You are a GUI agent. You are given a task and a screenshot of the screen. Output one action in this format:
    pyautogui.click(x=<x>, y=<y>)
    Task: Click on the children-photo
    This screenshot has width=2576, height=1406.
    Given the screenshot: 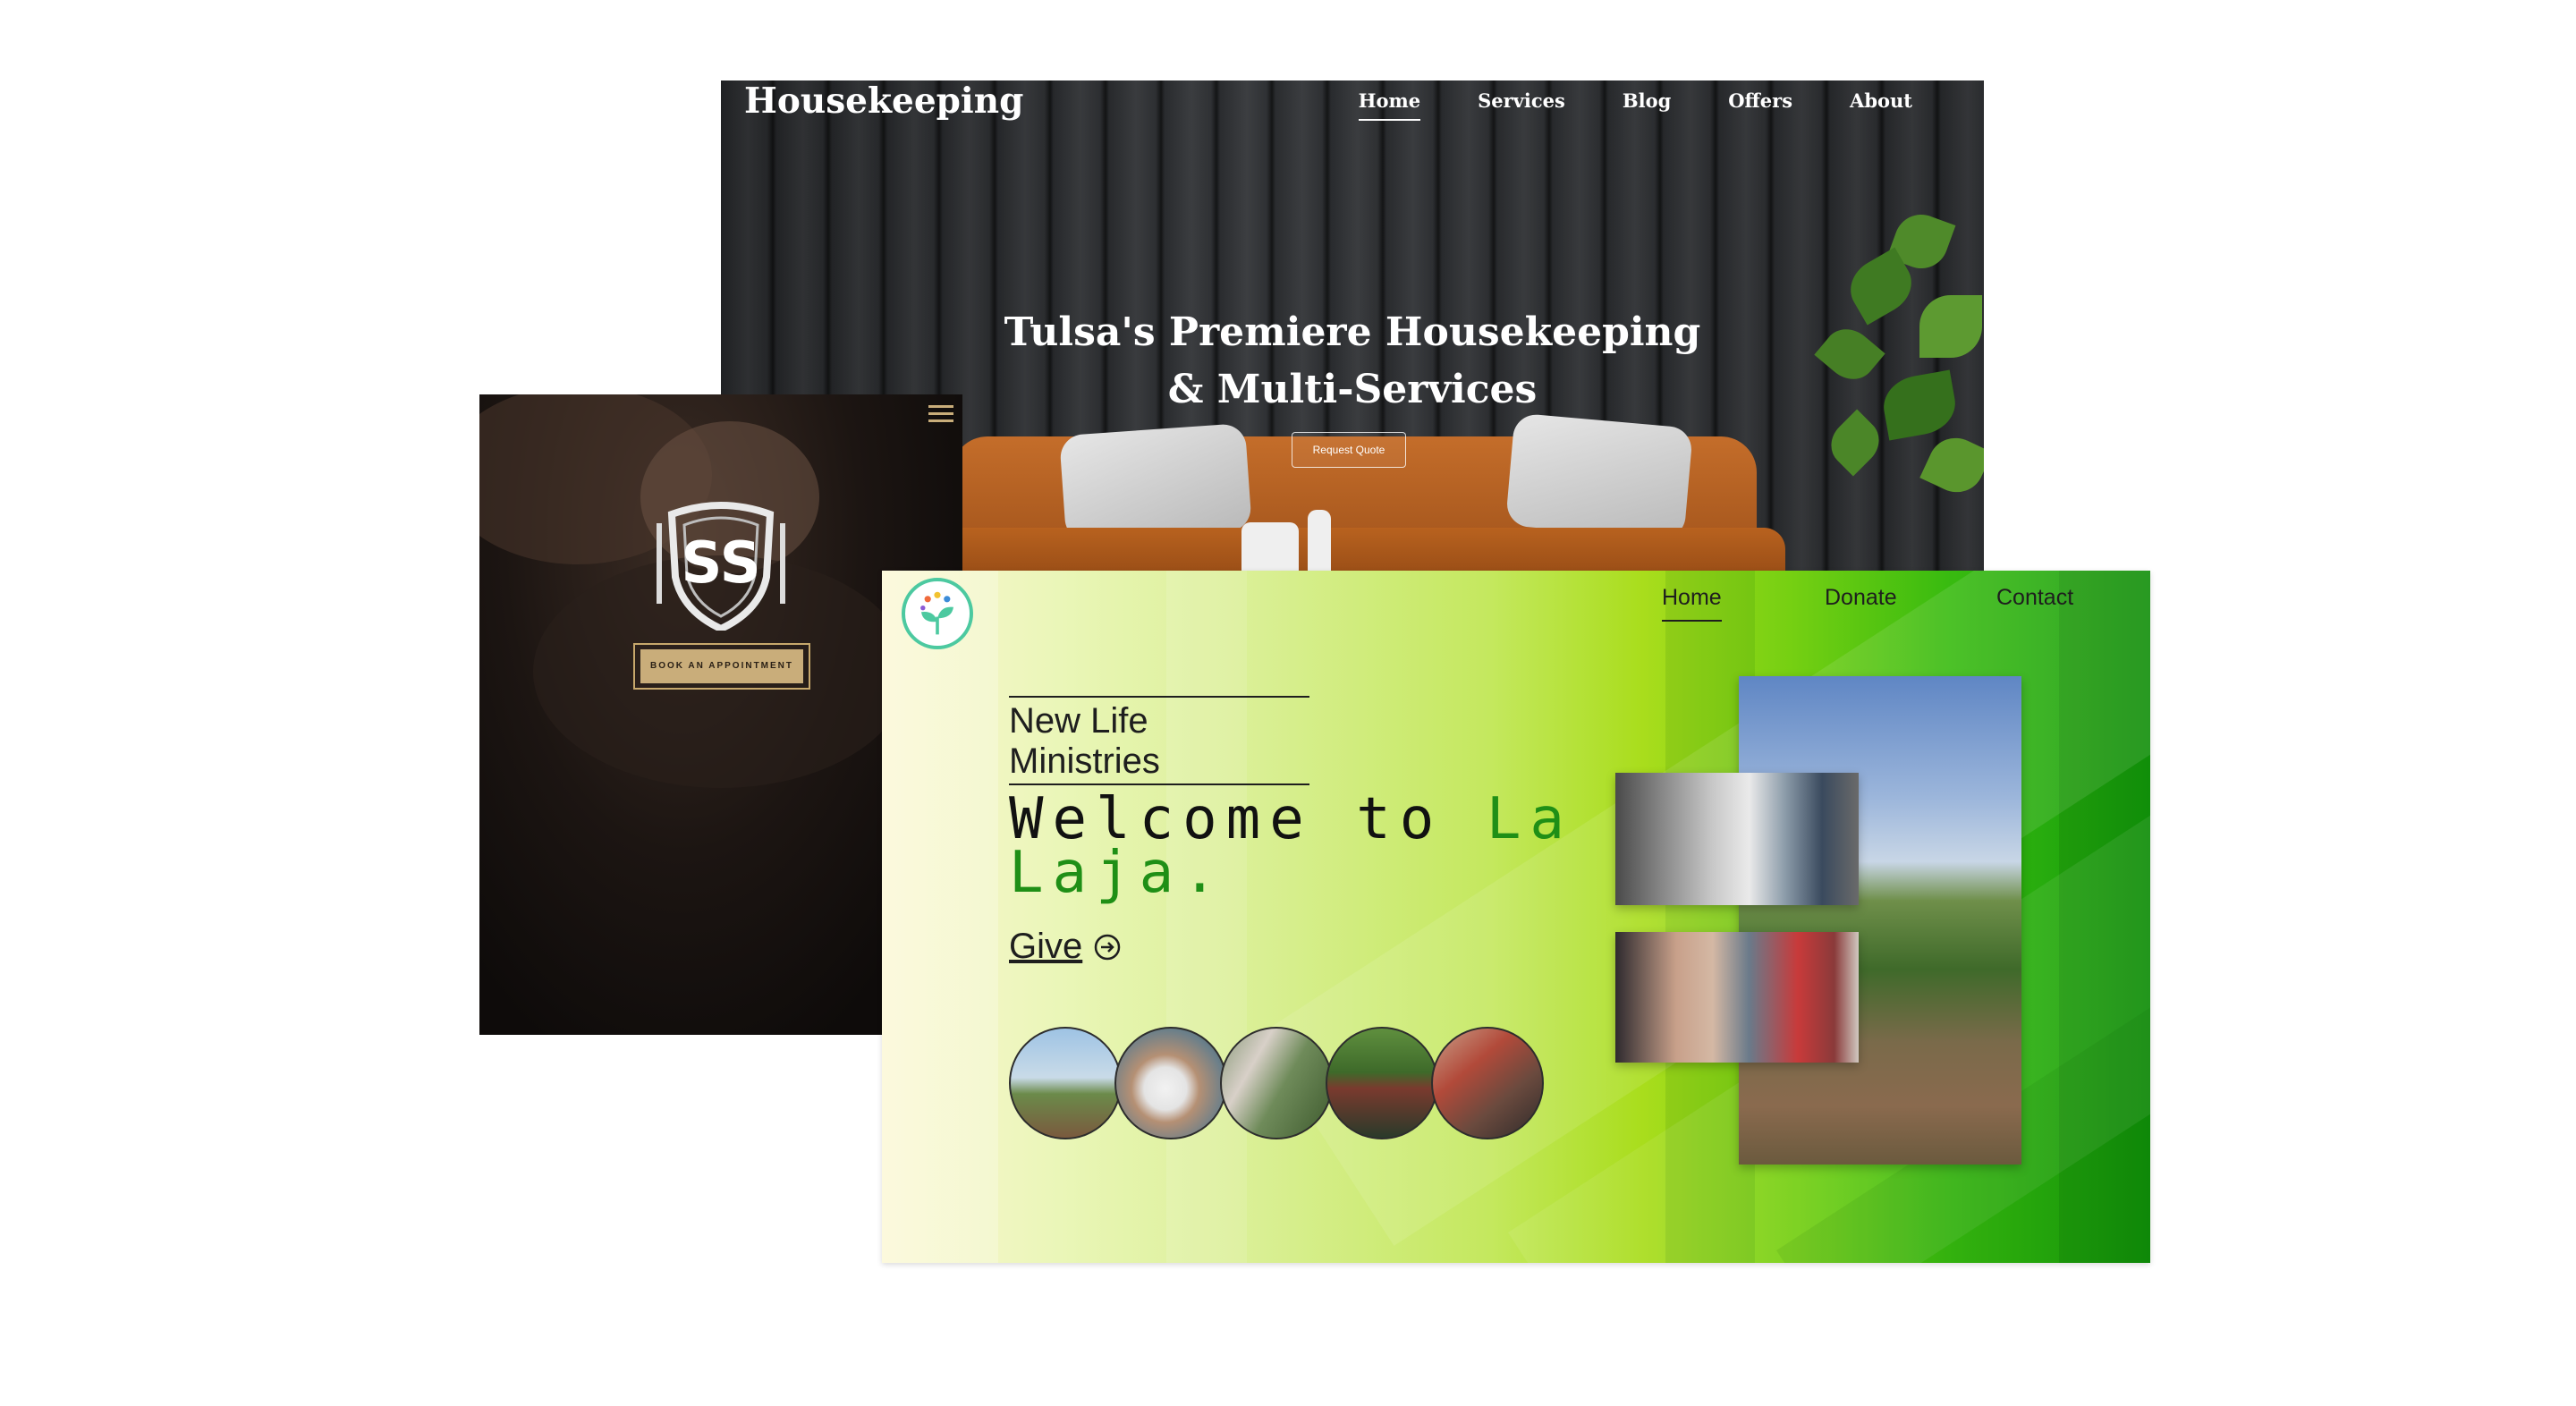 What is the action you would take?
    pyautogui.click(x=1737, y=998)
    